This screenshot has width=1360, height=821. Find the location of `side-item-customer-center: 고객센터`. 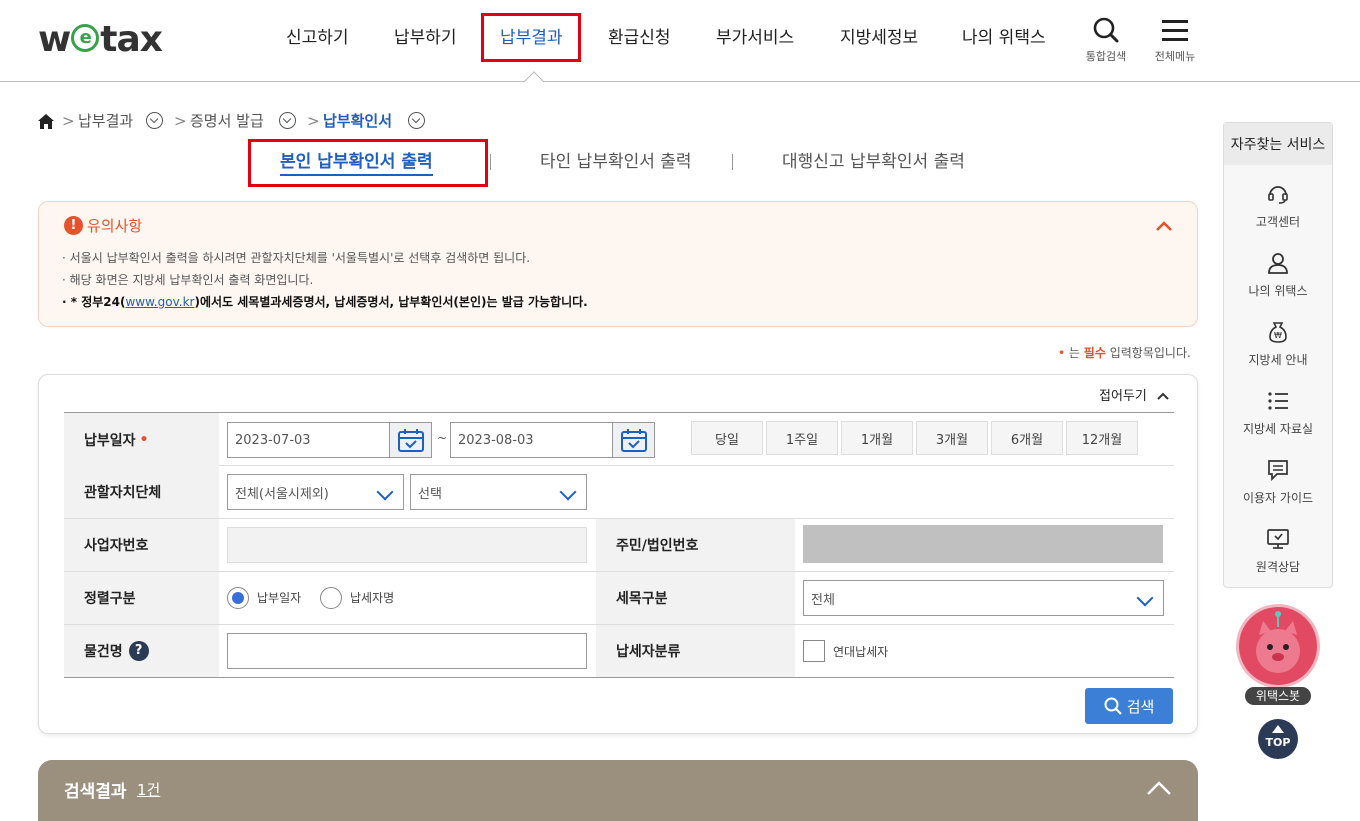

side-item-customer-center: 고객센터 is located at coordinates (1278, 207).